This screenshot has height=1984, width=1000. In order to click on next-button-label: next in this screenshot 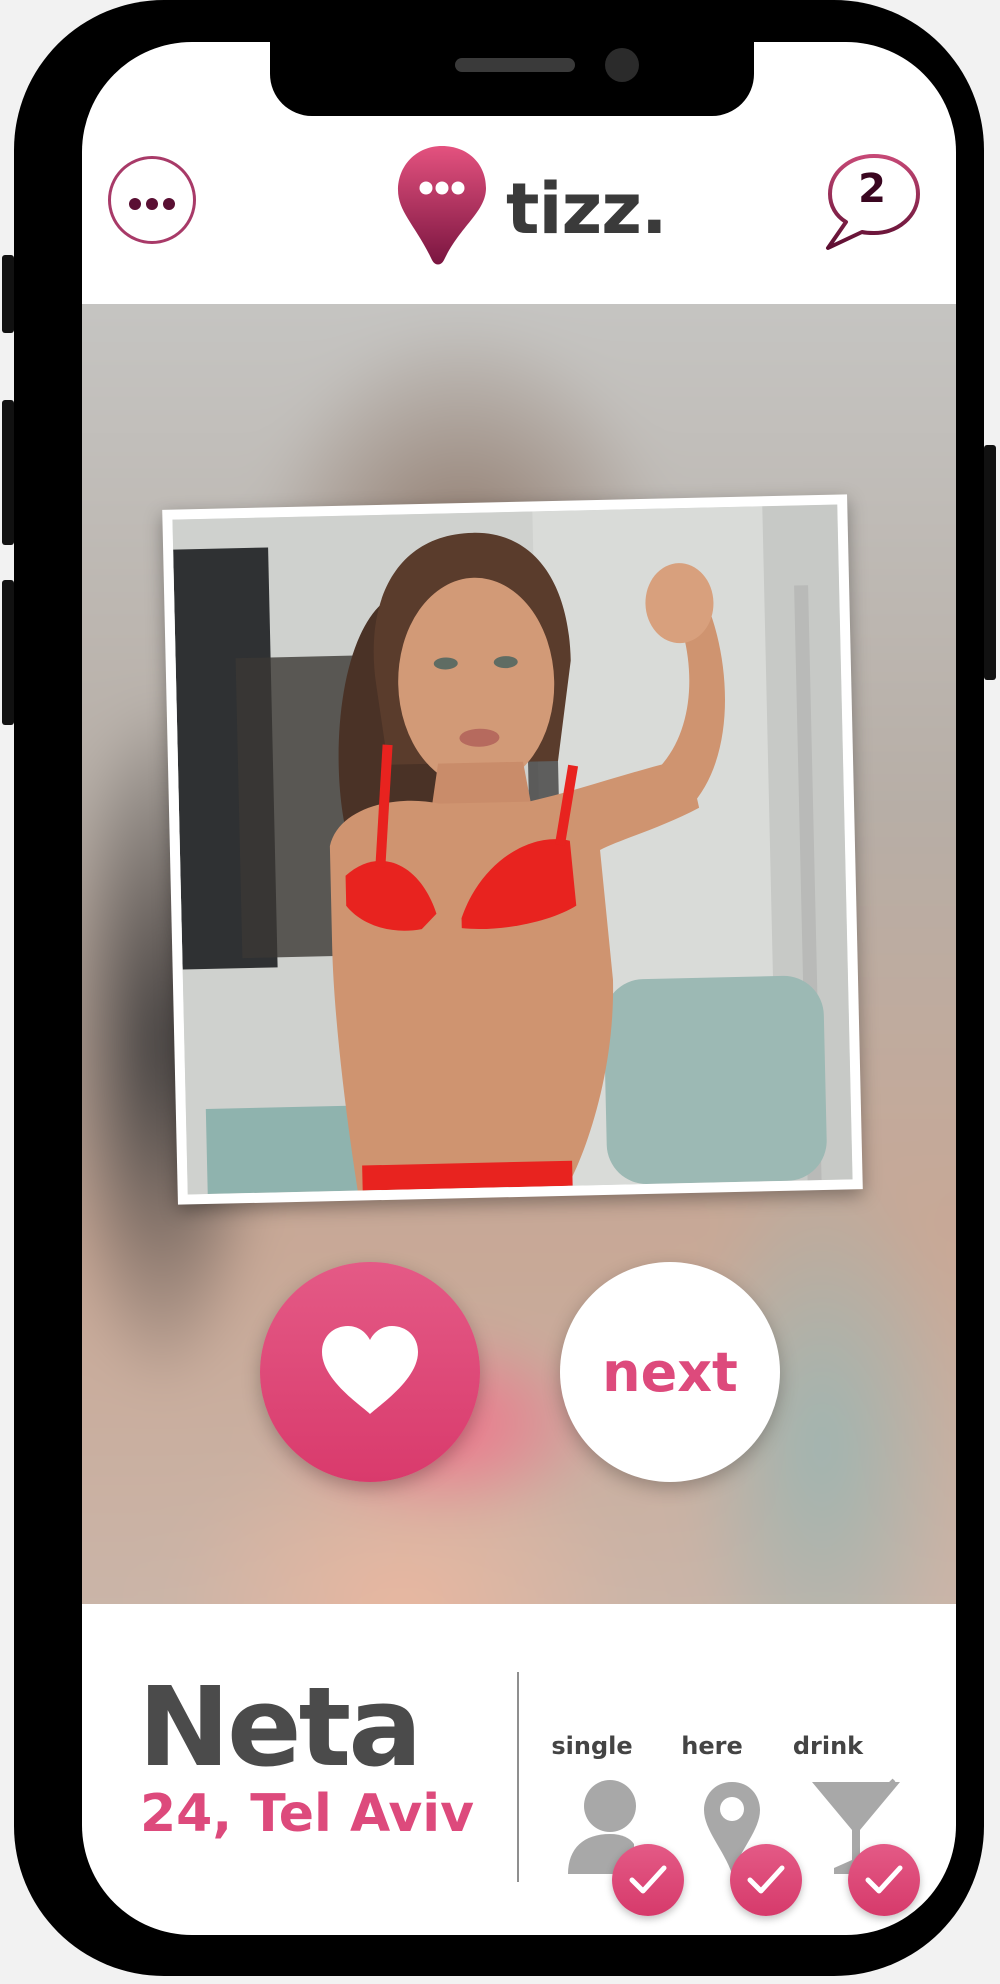, I will do `click(670, 1372)`.